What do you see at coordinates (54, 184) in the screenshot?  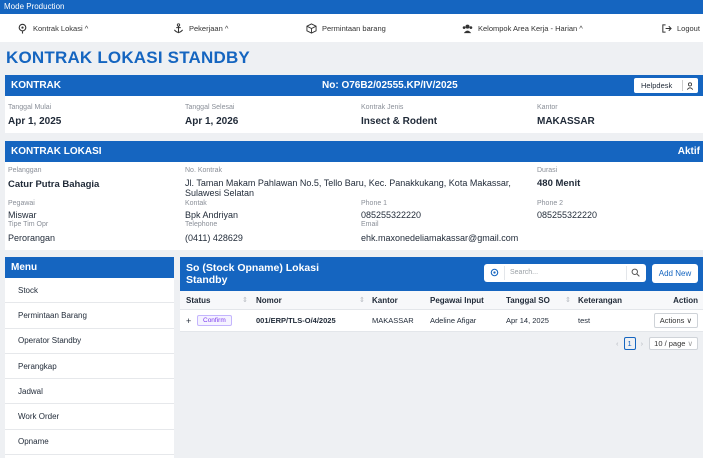 I see `pelanggan-value: Catur Putra Bahagia` at bounding box center [54, 184].